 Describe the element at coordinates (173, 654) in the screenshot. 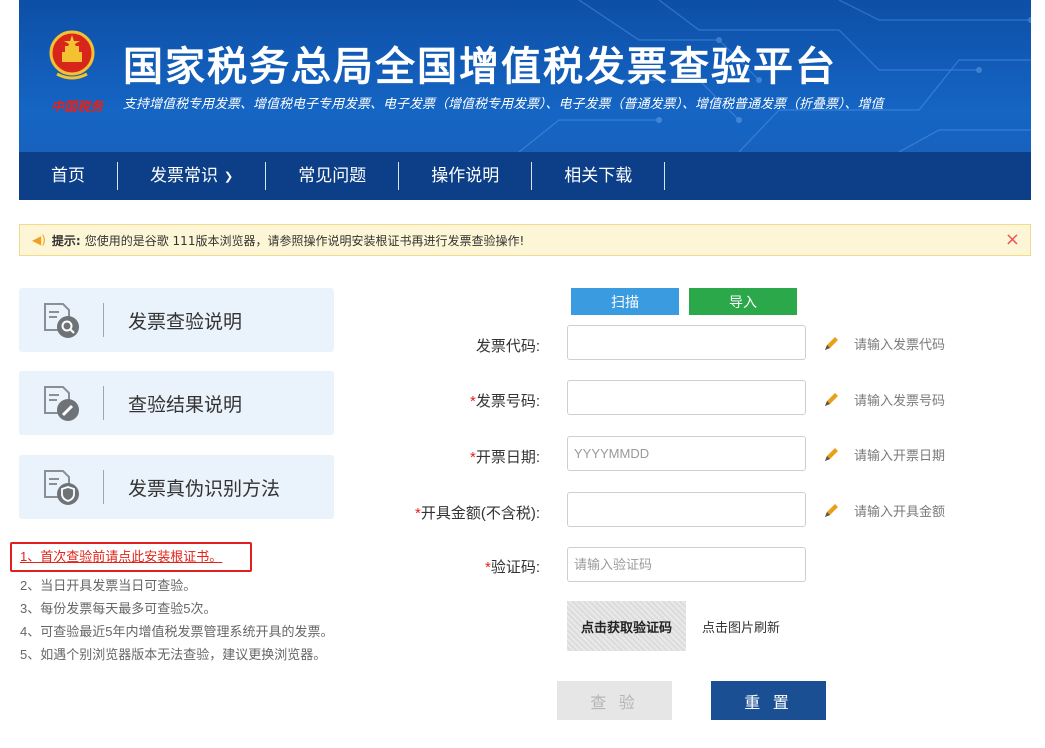

I see `list-item: 5、如遇个别浏览器版本无法查验，建议更换浏览器。` at that location.